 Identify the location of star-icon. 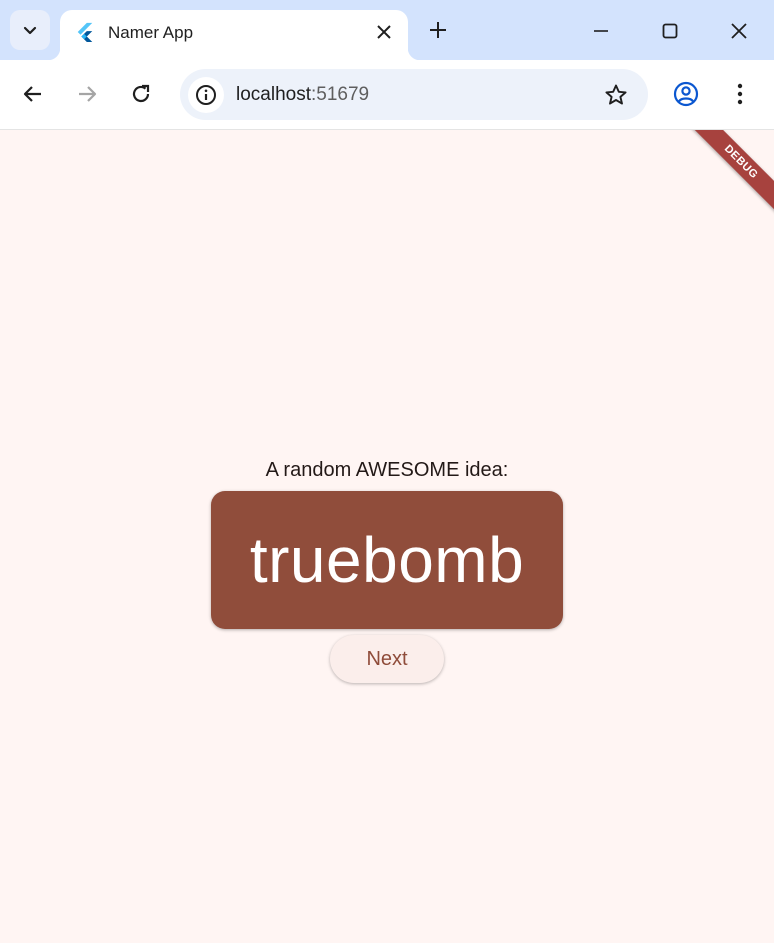
(616, 94).